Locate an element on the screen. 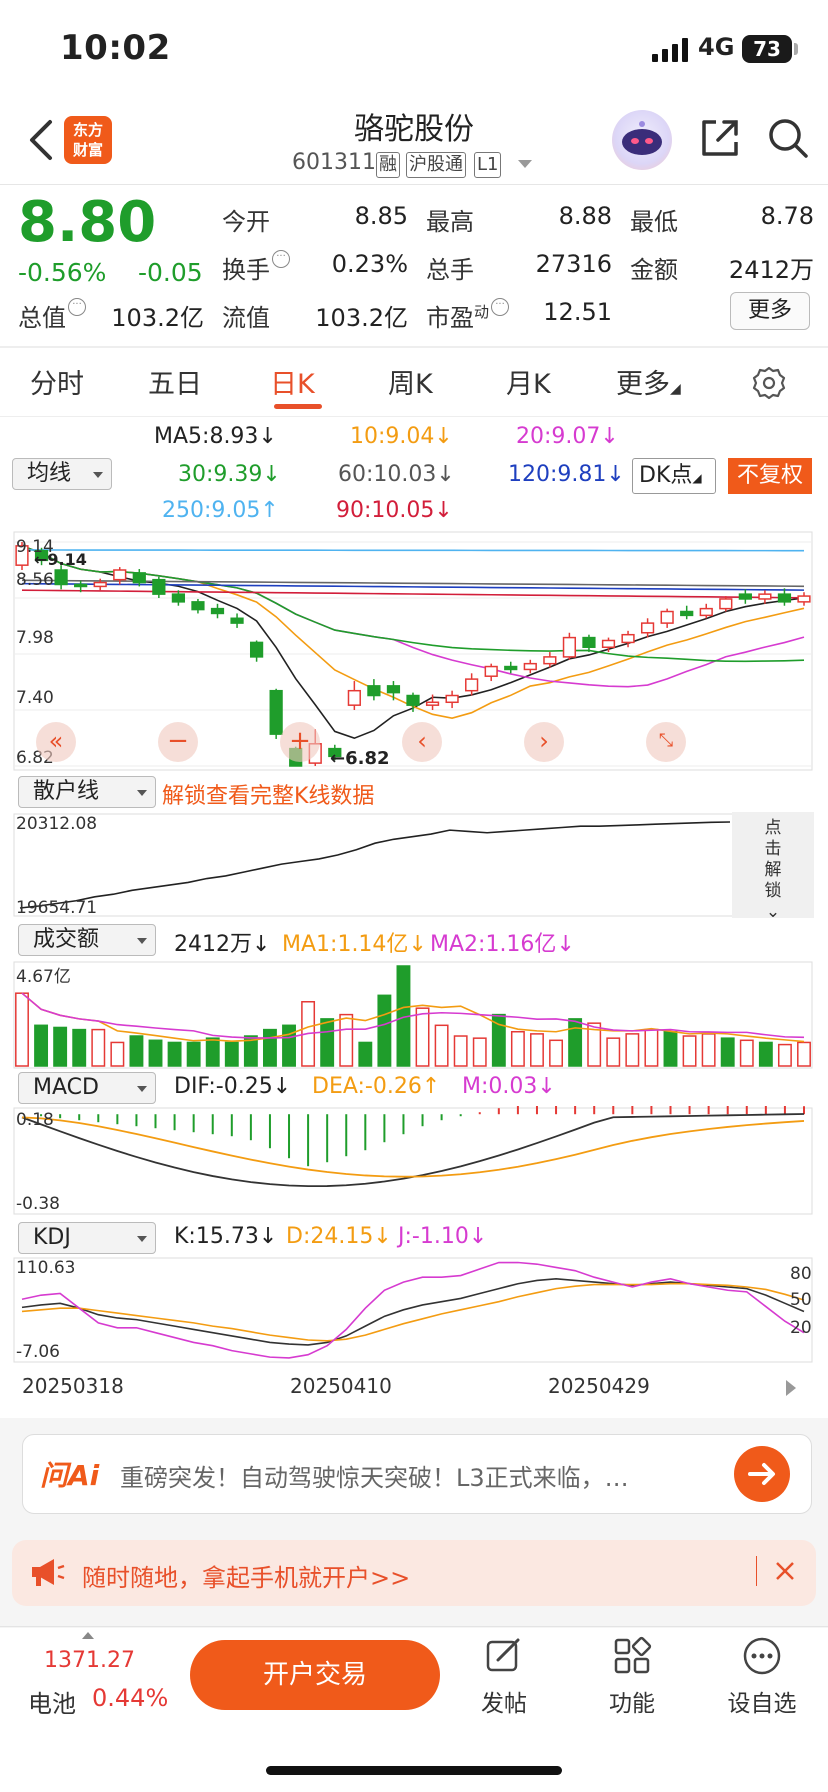  price-tick-3: 7.98 is located at coordinates (35, 638).